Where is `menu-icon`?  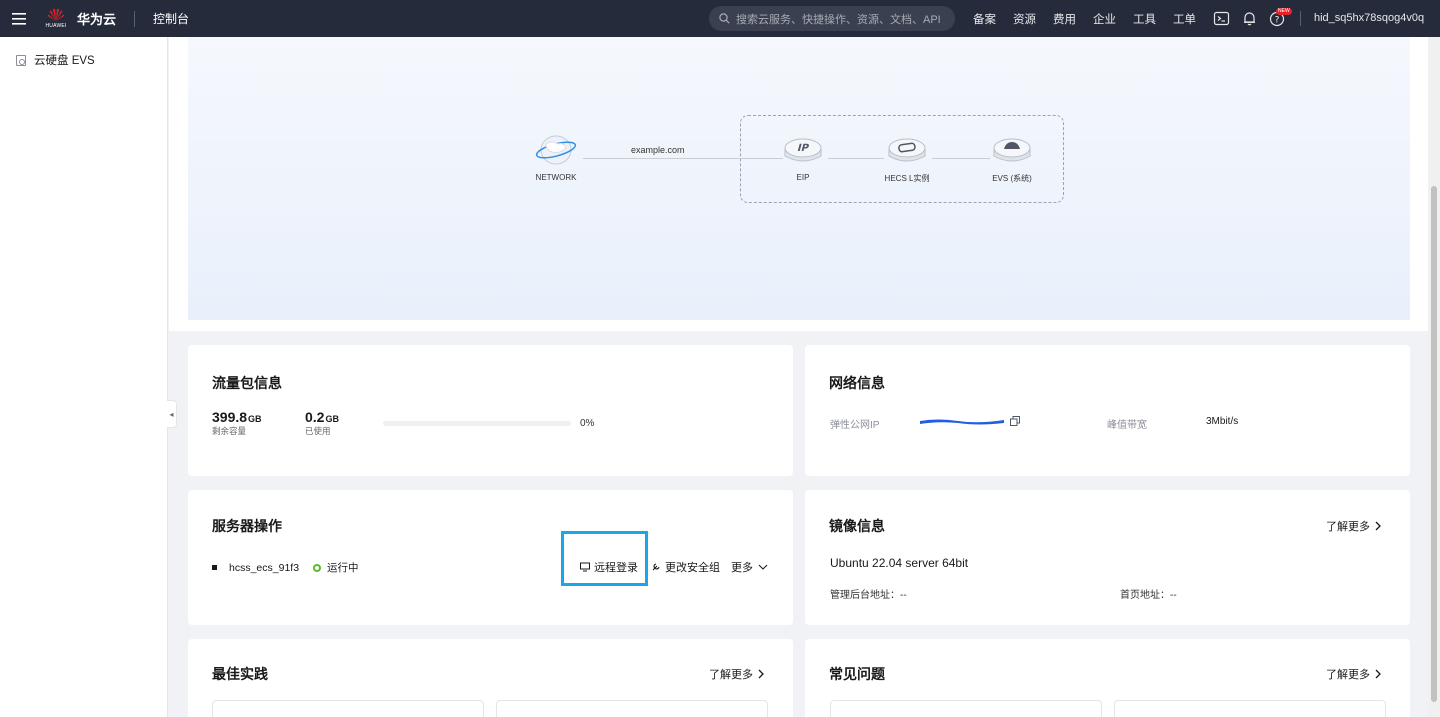
menu-icon is located at coordinates (18, 18).